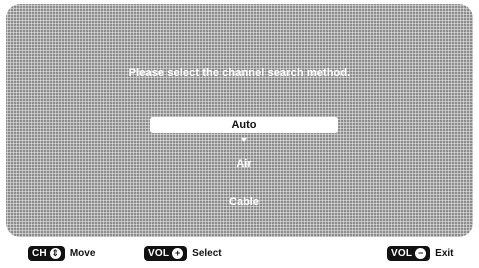 The image size is (479, 268). I want to click on hint-move: CH ⇕ Move, so click(61, 253).